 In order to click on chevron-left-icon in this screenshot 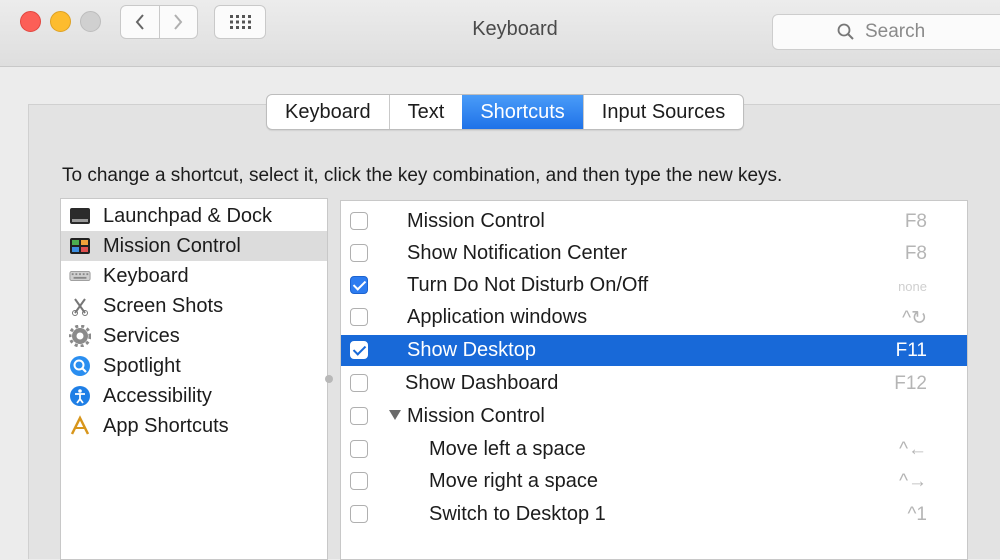, I will do `click(139, 22)`.